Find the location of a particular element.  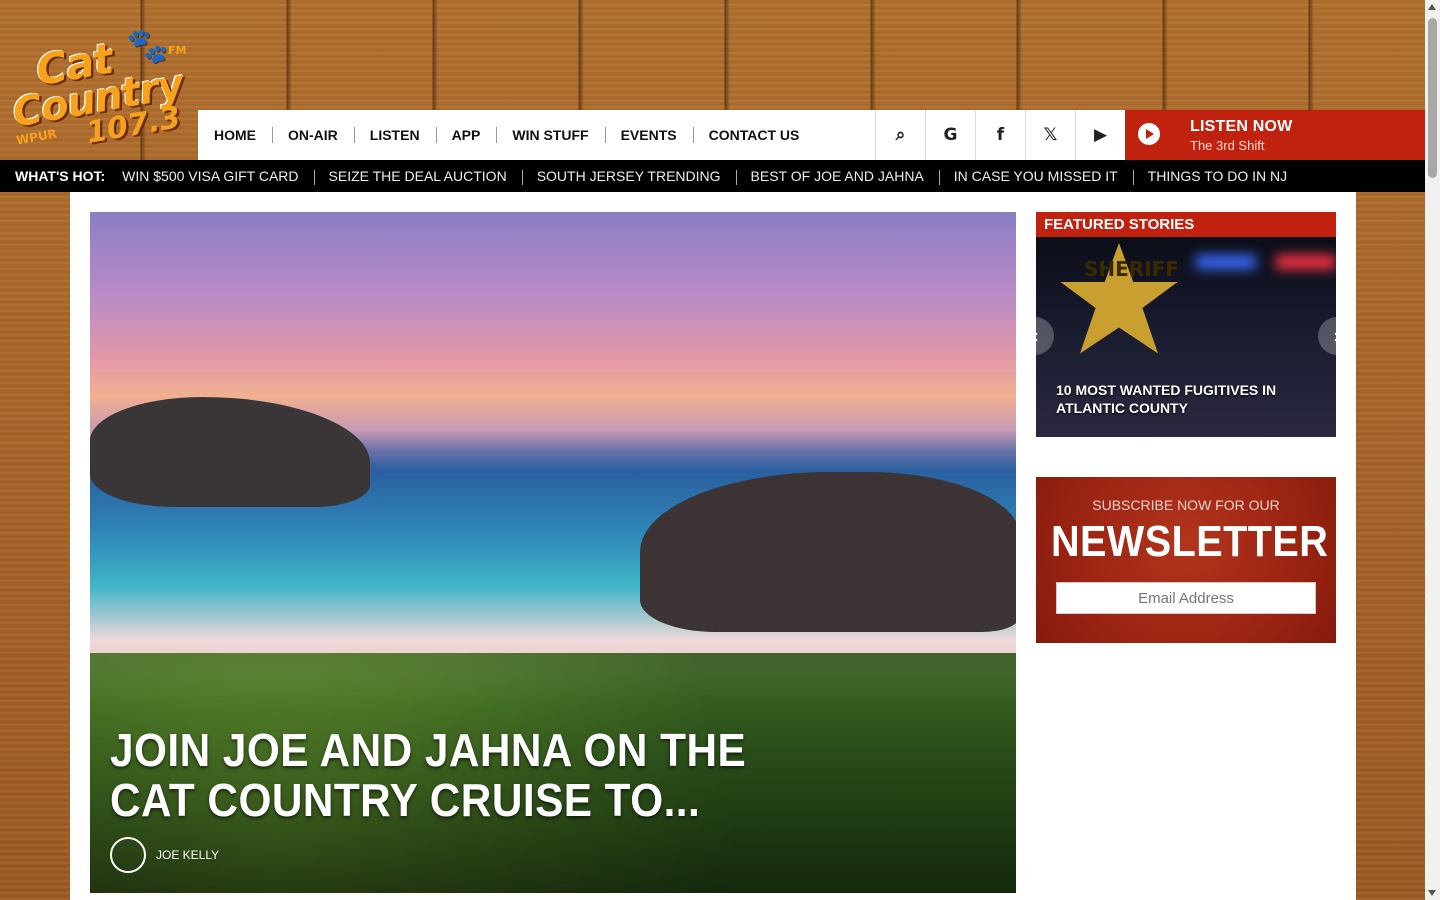

listen-now-title: LISTEN NOW is located at coordinates (1241, 126).